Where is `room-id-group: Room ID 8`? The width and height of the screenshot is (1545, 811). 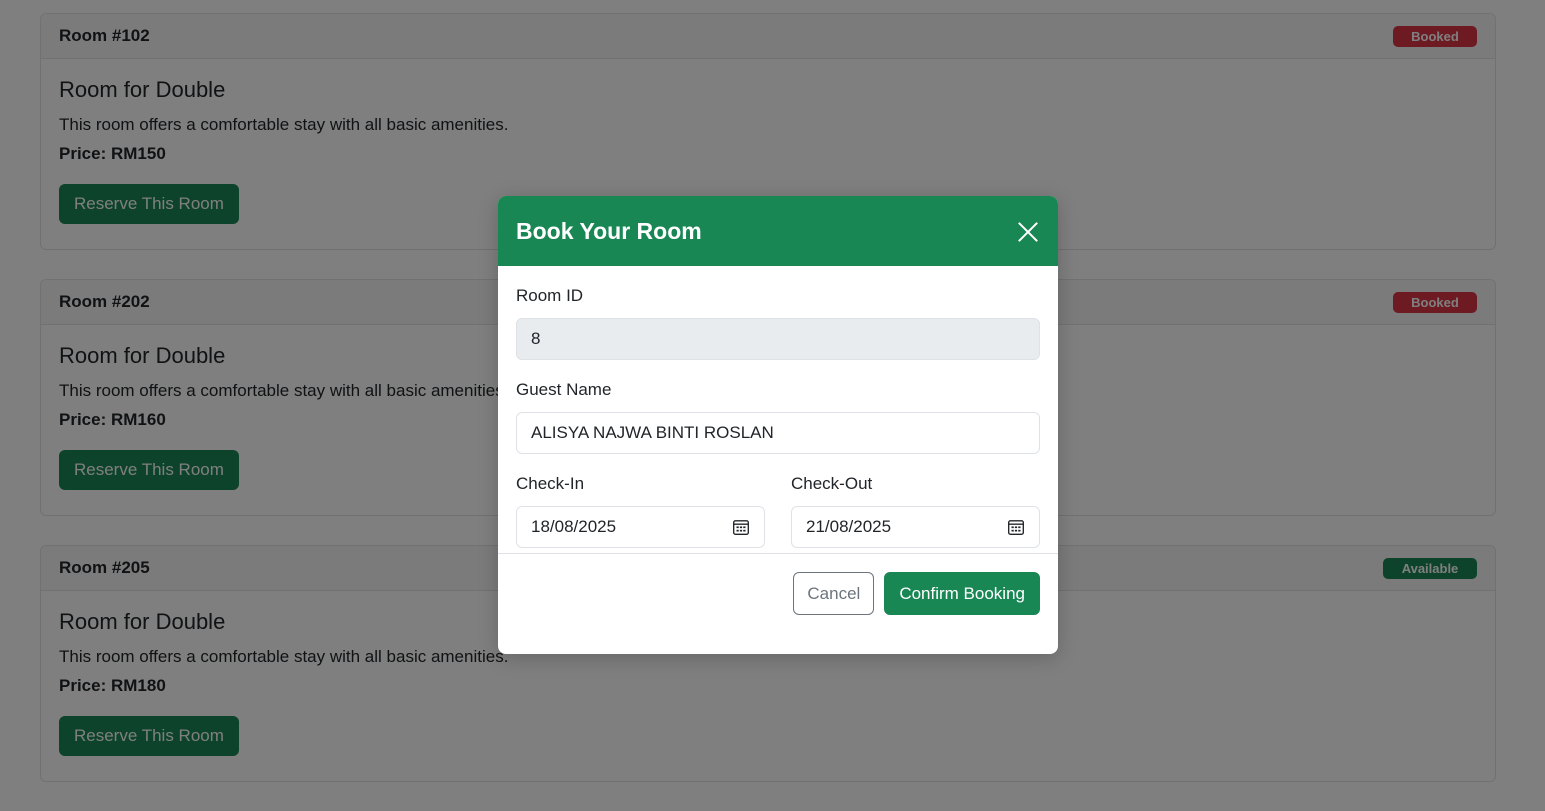 room-id-group: Room ID 8 is located at coordinates (778, 323).